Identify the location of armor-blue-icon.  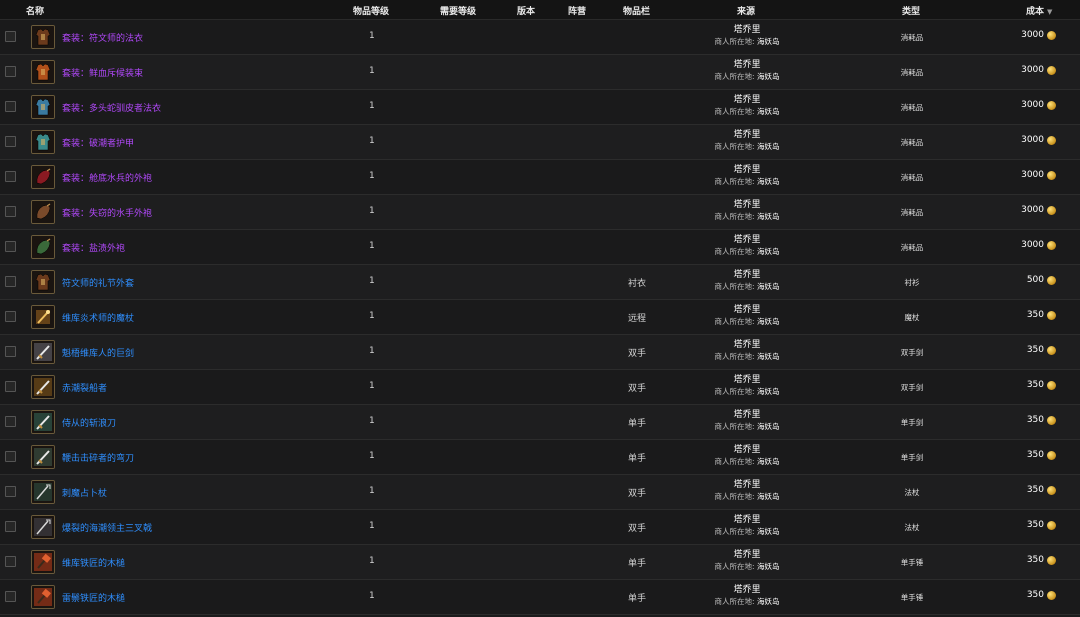
(43, 107).